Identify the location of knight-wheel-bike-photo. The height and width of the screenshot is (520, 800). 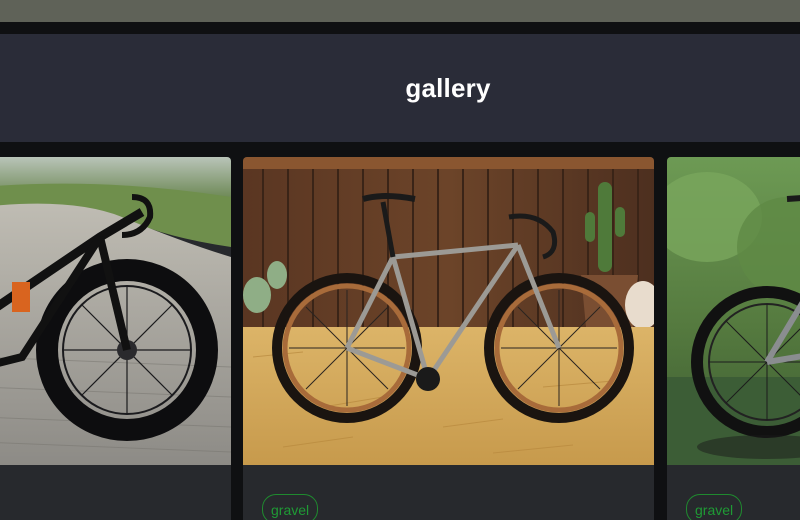
(733, 311).